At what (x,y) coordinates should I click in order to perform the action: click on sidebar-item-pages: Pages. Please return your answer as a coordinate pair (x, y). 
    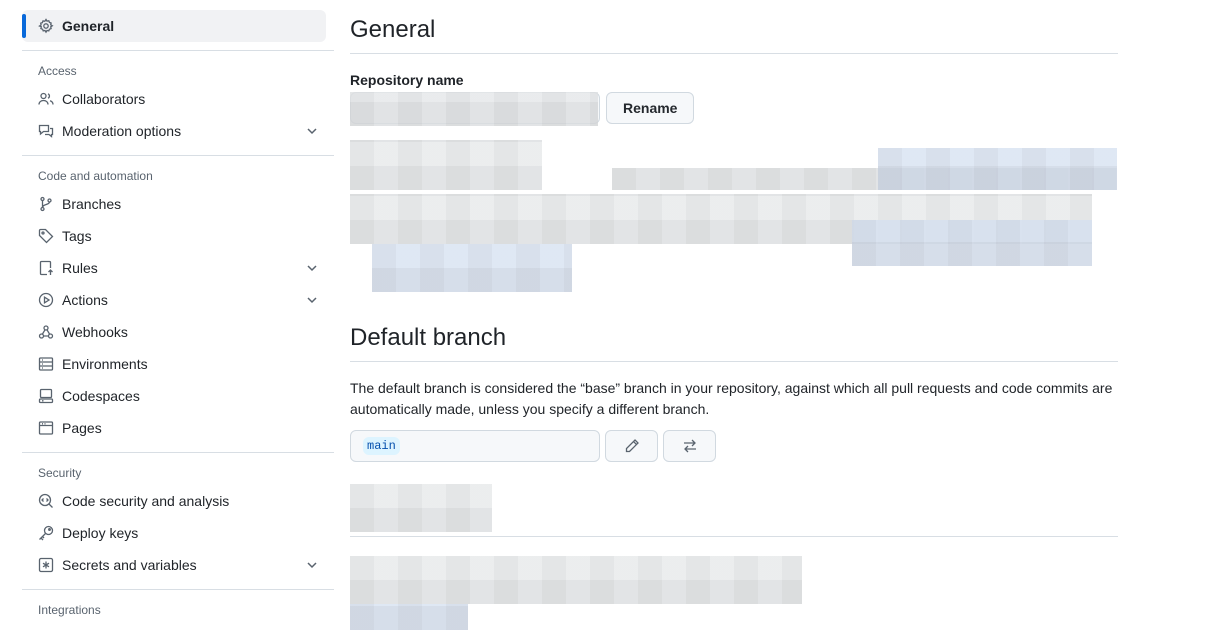
    Looking at the image, I should click on (178, 428).